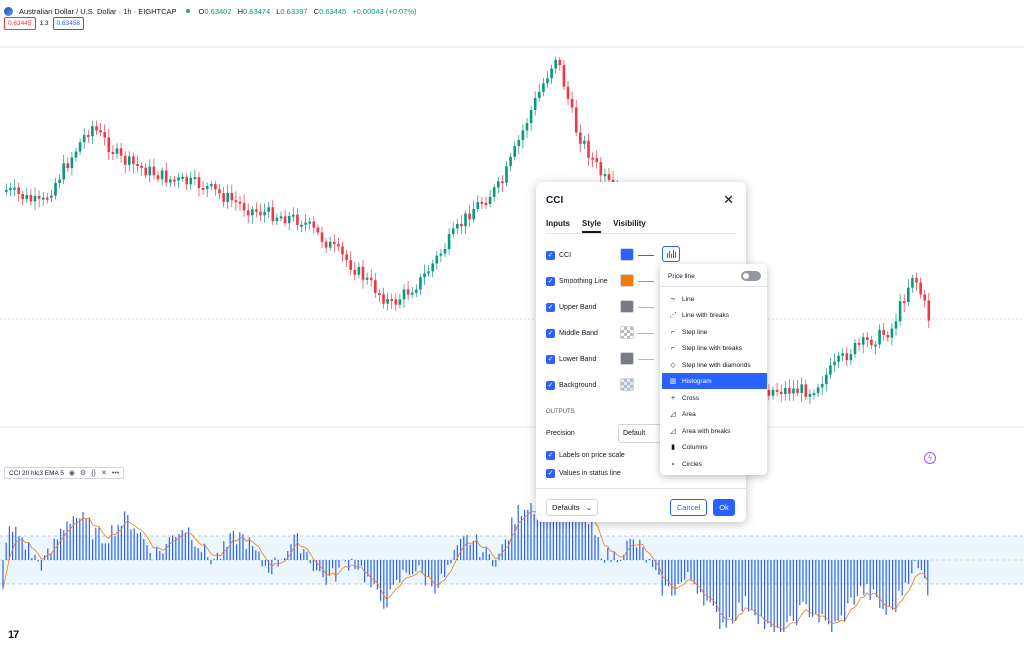  What do you see at coordinates (627, 254) in the screenshot?
I see `cci-color-swatch` at bounding box center [627, 254].